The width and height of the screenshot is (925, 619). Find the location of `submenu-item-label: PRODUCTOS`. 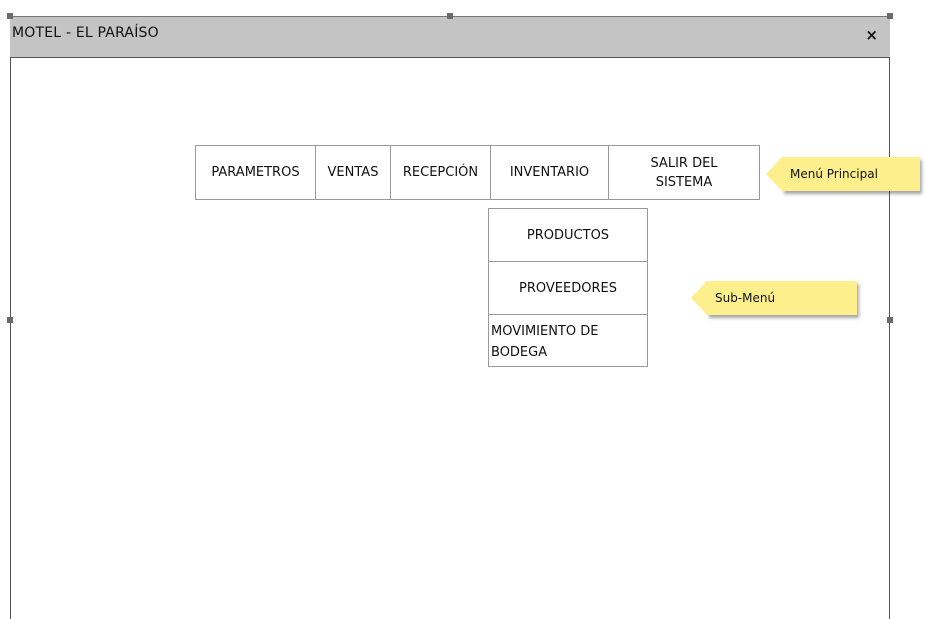

submenu-item-label: PRODUCTOS is located at coordinates (568, 235).